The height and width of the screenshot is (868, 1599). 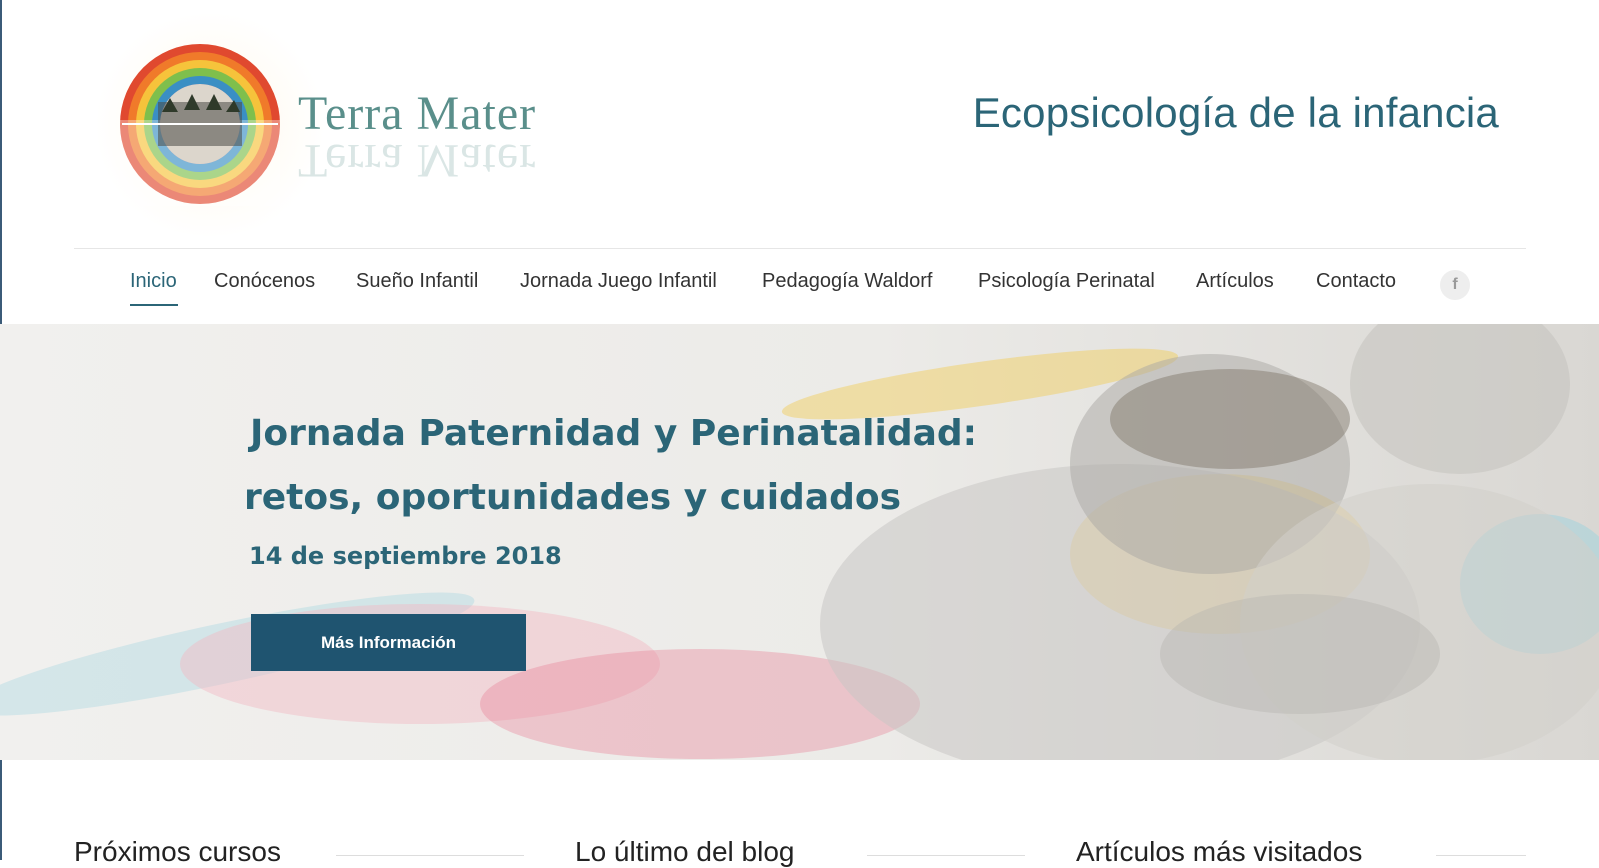 I want to click on nav-item-sueno-infantil: Sueño Infantil, so click(x=417, y=281).